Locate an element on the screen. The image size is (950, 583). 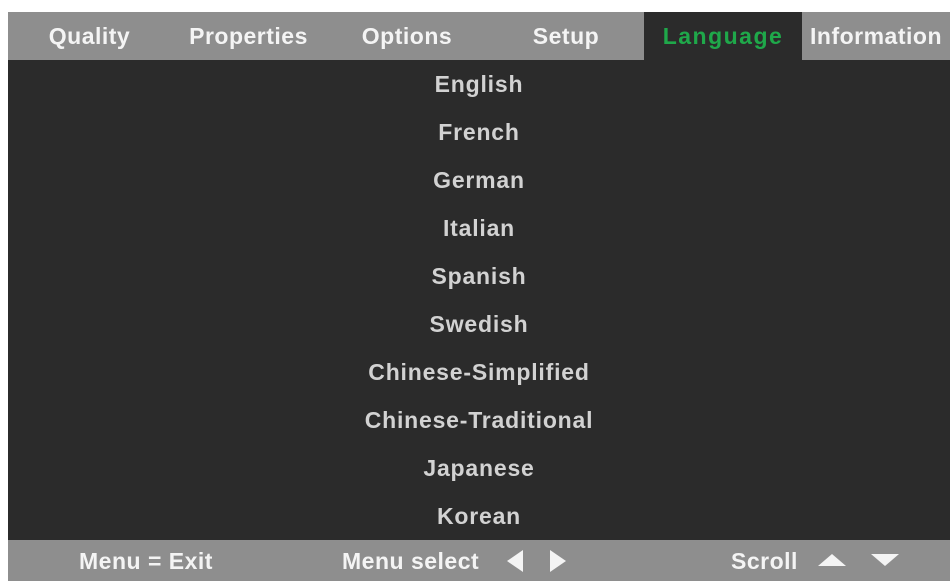
menu-select-hint: Menu select is located at coordinates (411, 561).